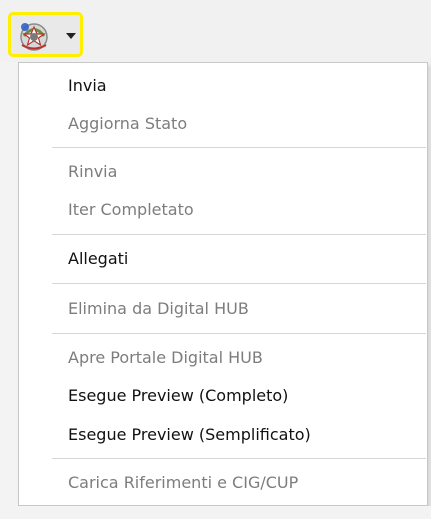  Describe the element at coordinates (165, 357) in the screenshot. I see `menu-item-apre-portale-digital-hub: Apre Portale Digital HUB` at that location.